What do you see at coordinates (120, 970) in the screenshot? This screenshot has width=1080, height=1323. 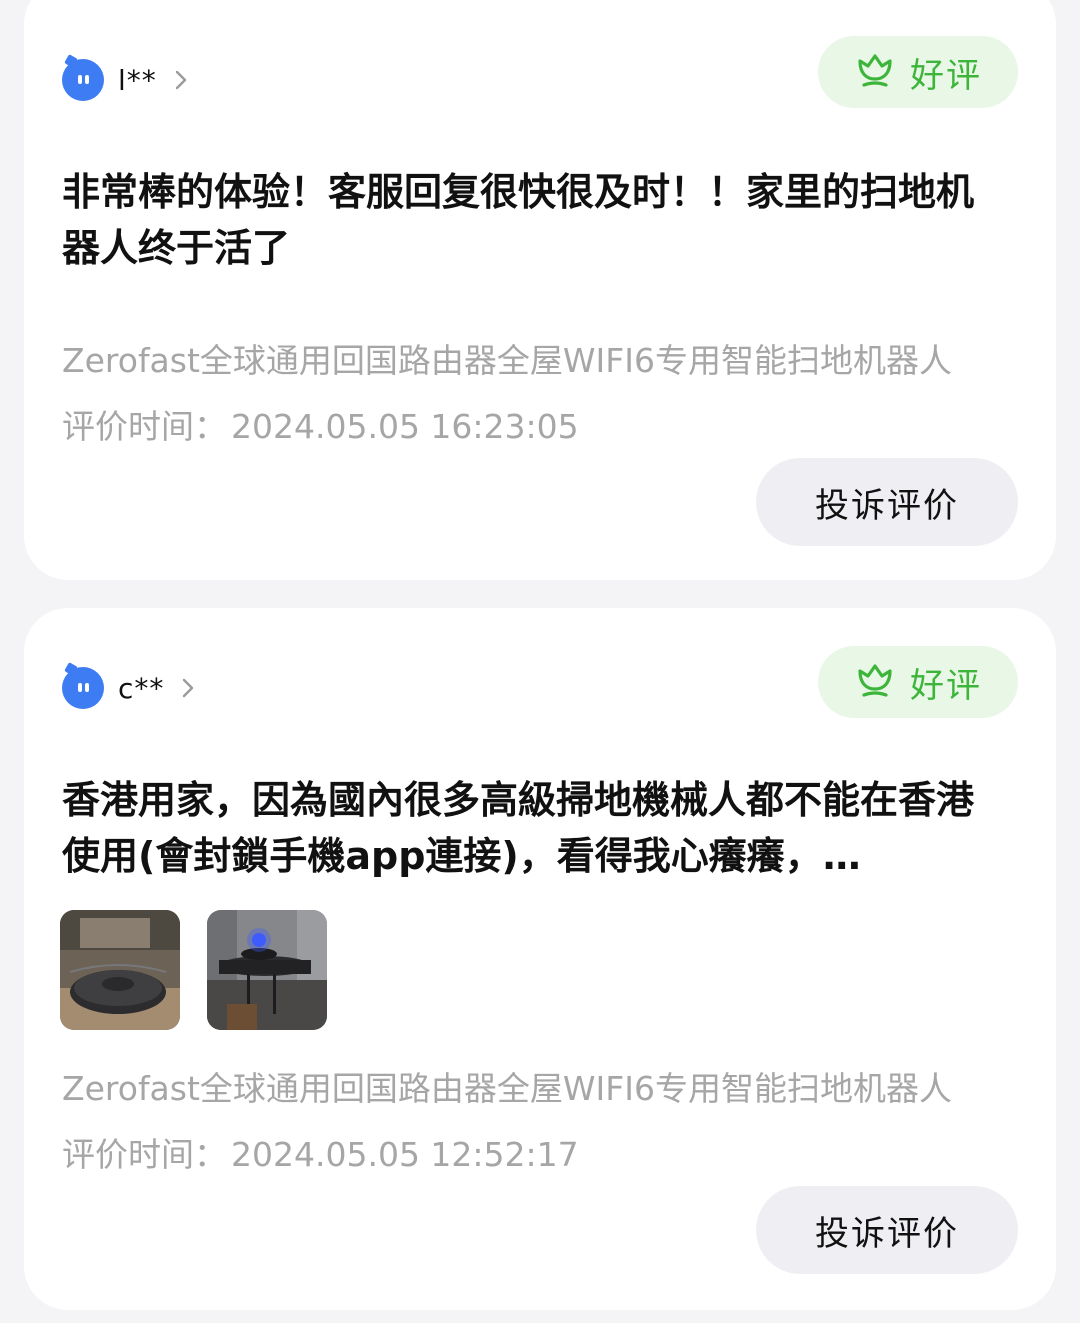 I see `review-image-robot-vacuum-on-floor` at bounding box center [120, 970].